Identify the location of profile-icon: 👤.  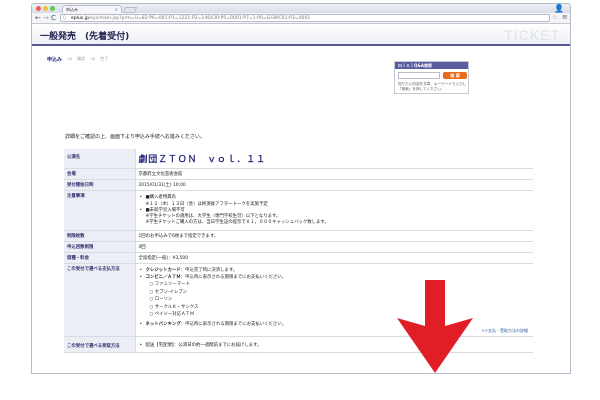
(559, 8).